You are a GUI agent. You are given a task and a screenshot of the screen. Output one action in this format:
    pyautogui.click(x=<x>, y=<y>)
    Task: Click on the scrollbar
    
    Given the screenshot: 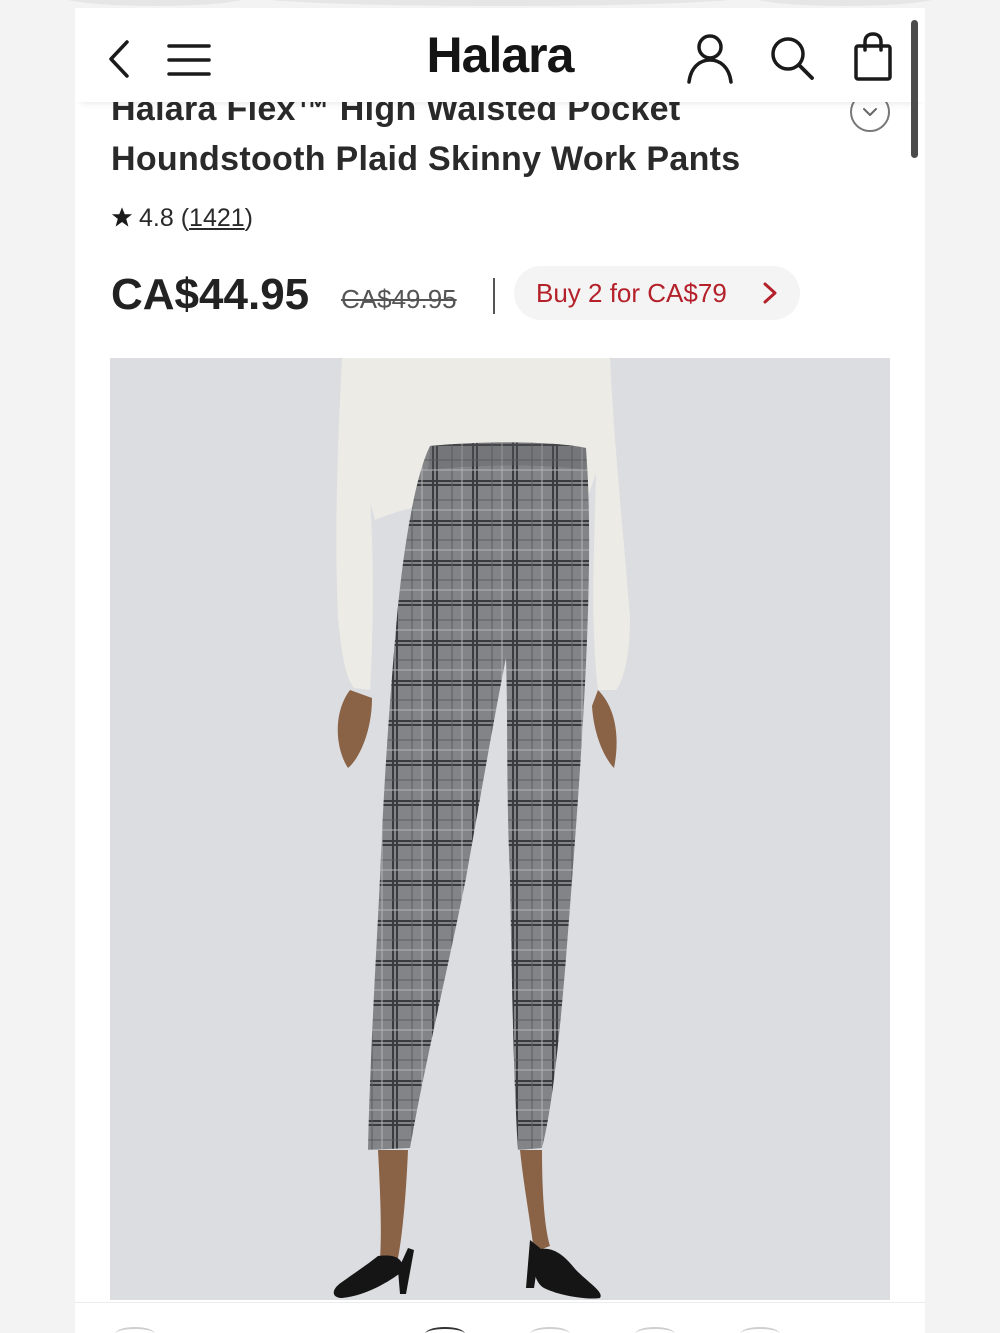 What is the action you would take?
    pyautogui.click(x=914, y=89)
    